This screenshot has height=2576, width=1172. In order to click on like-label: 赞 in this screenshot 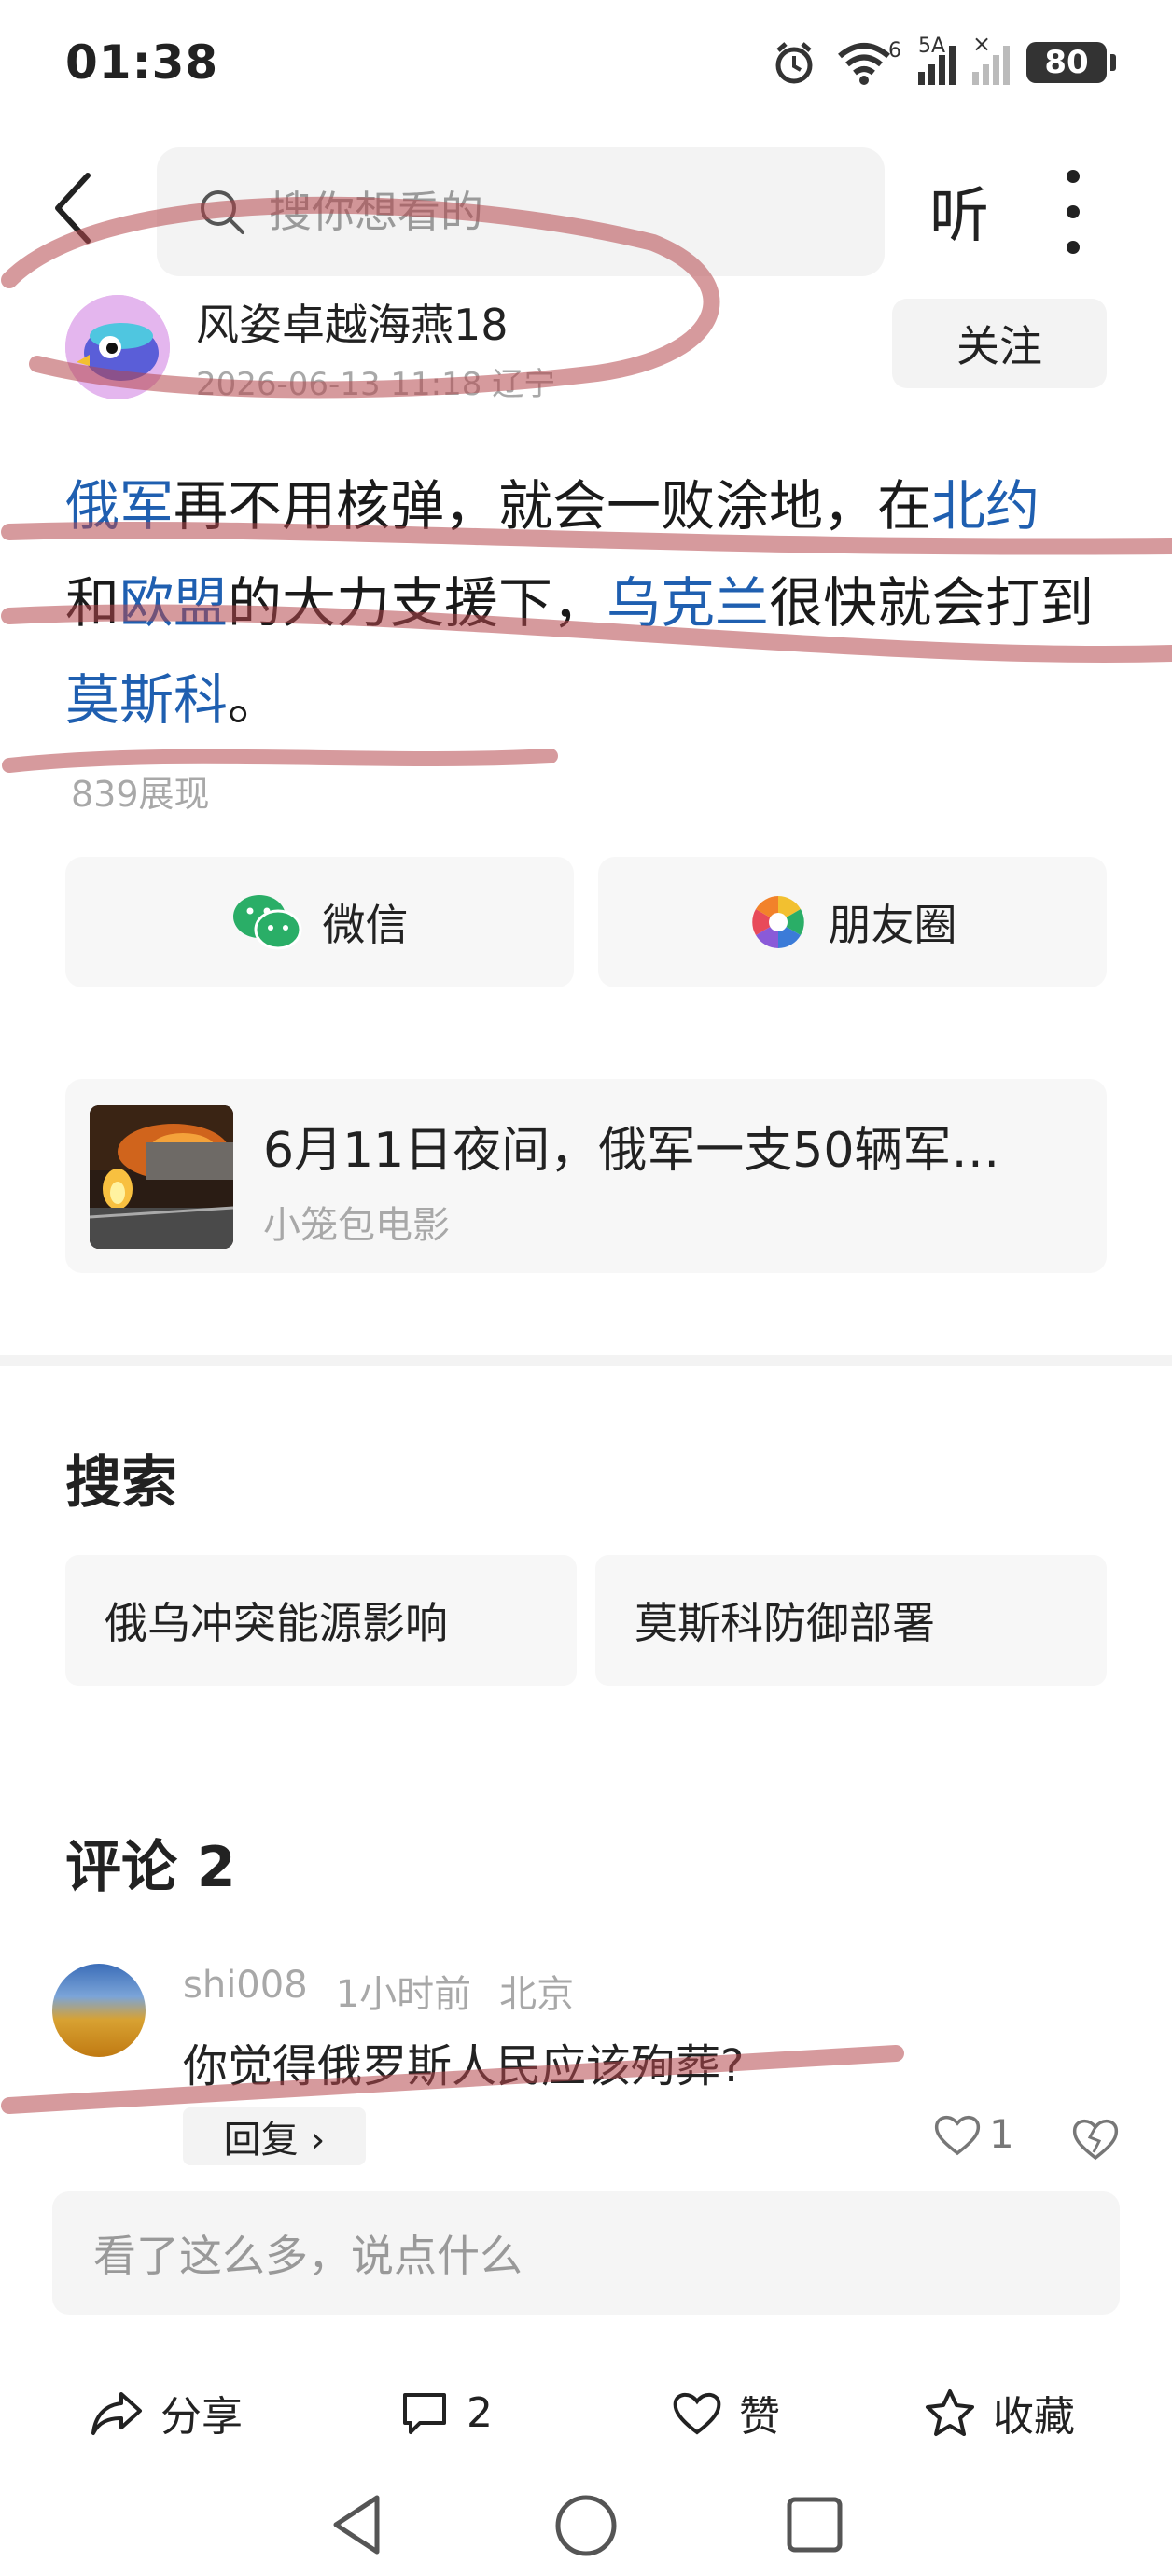, I will do `click(759, 2417)`.